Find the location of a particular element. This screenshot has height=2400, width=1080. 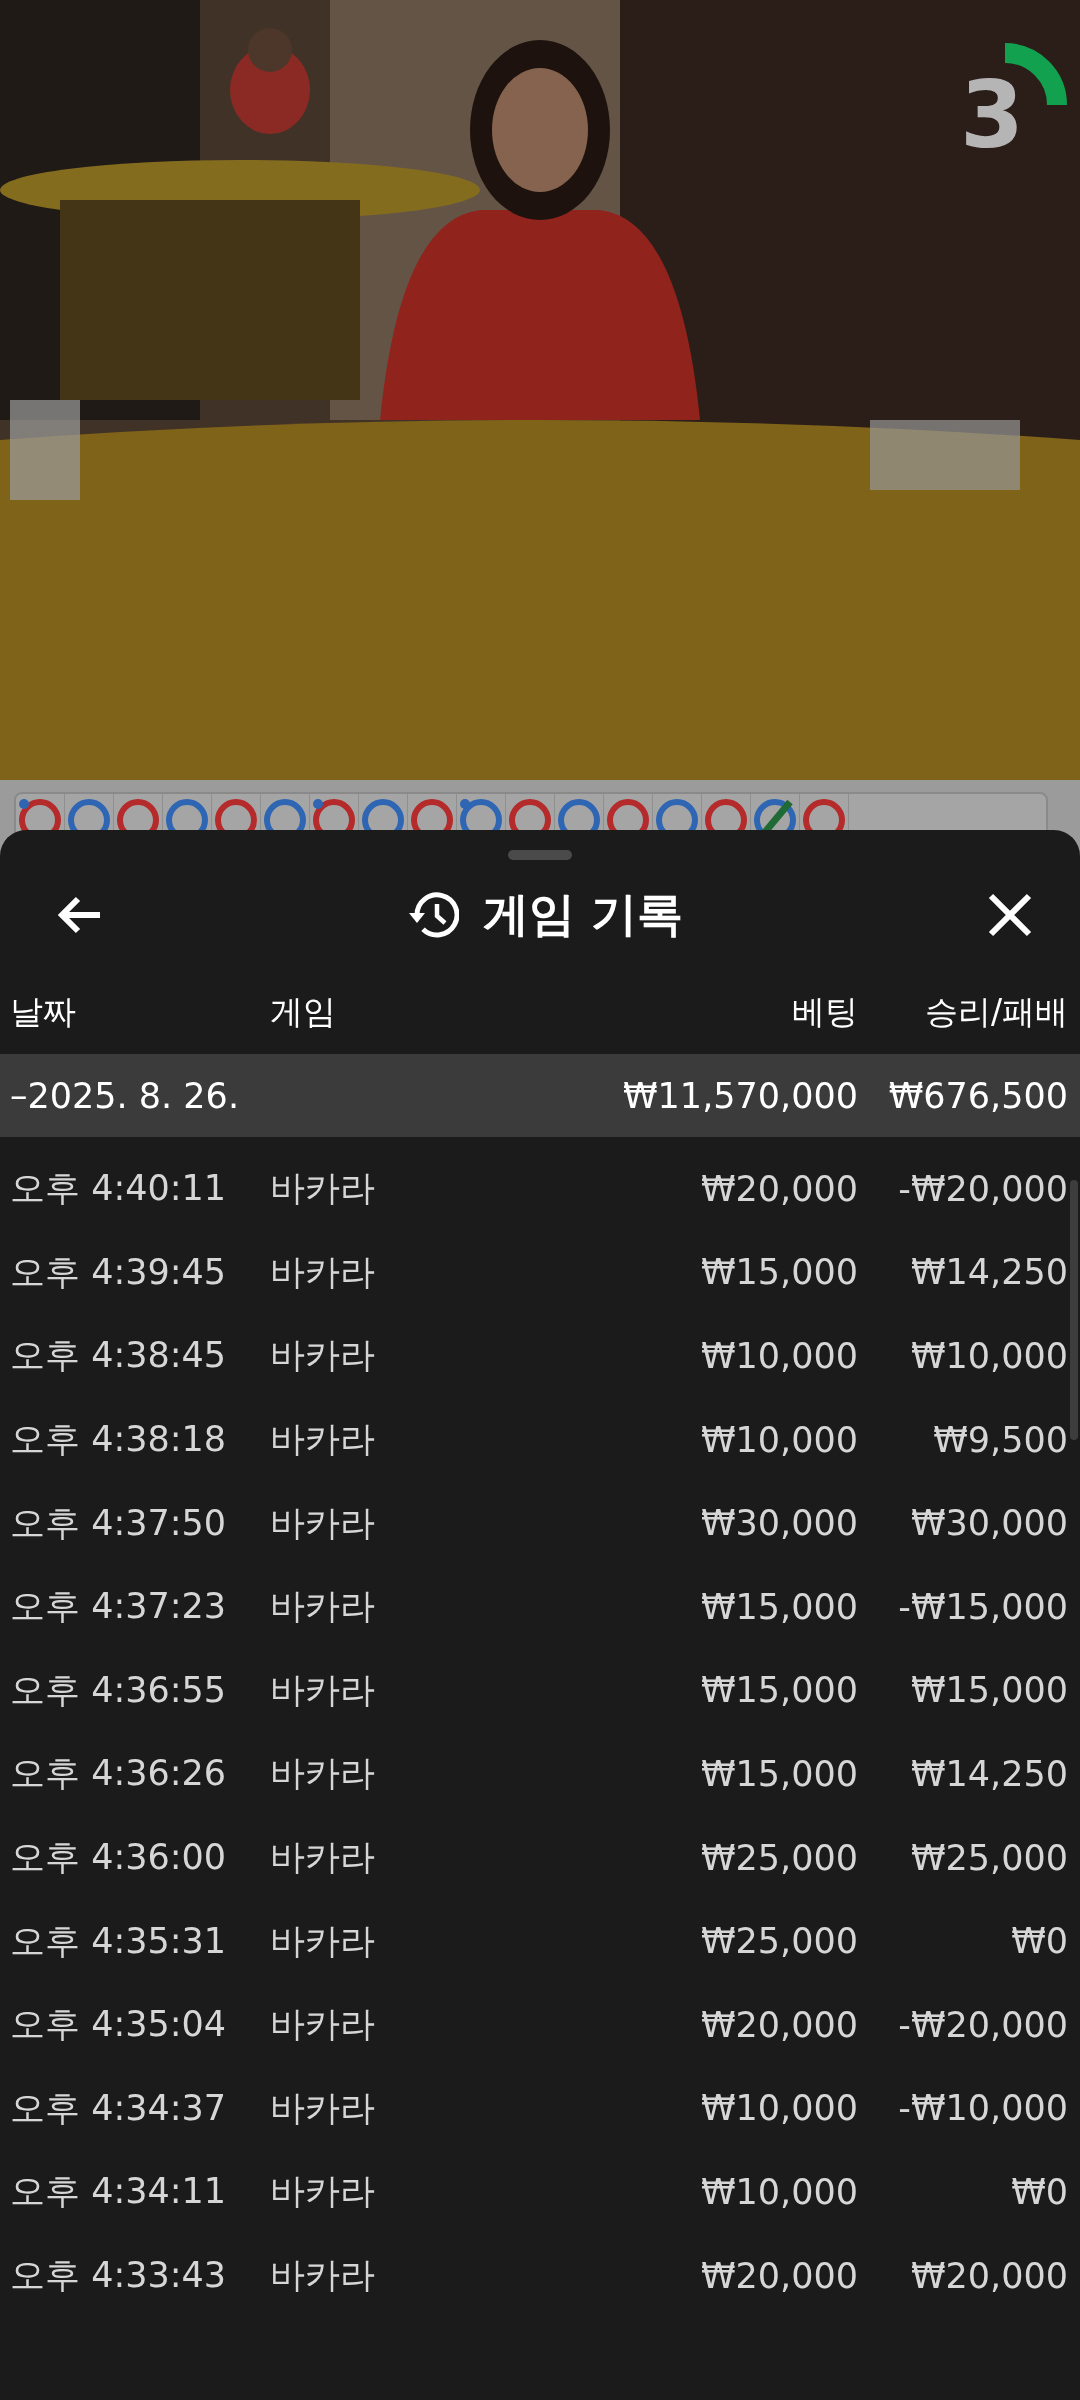

result-cell-text: -₩15,000 is located at coordinates (982, 1606).